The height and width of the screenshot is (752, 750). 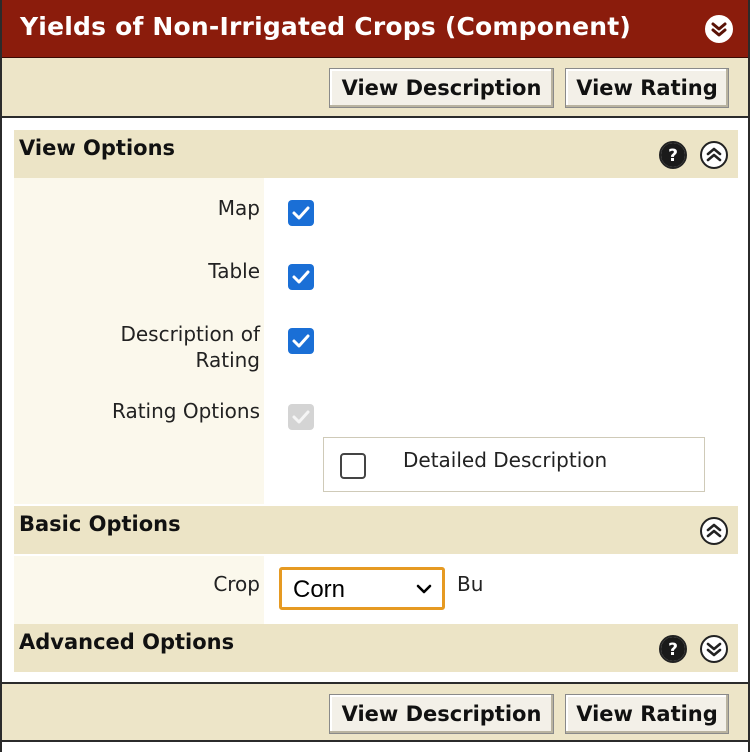 I want to click on basic-options-title: Basic Options, so click(x=100, y=524).